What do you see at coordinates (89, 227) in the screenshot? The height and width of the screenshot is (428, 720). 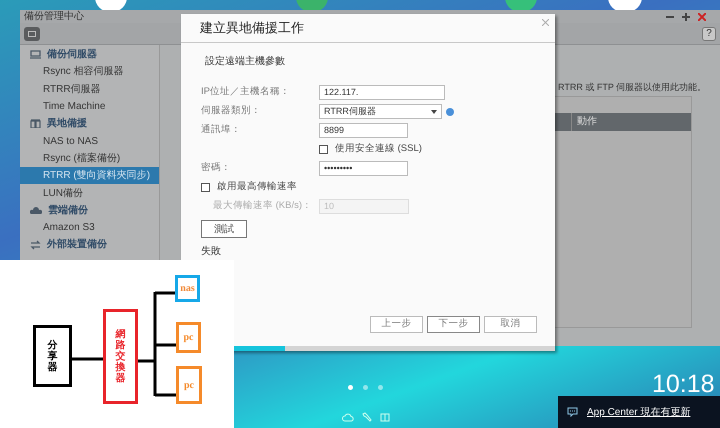 I see `sidebar-item: Amazon S3` at bounding box center [89, 227].